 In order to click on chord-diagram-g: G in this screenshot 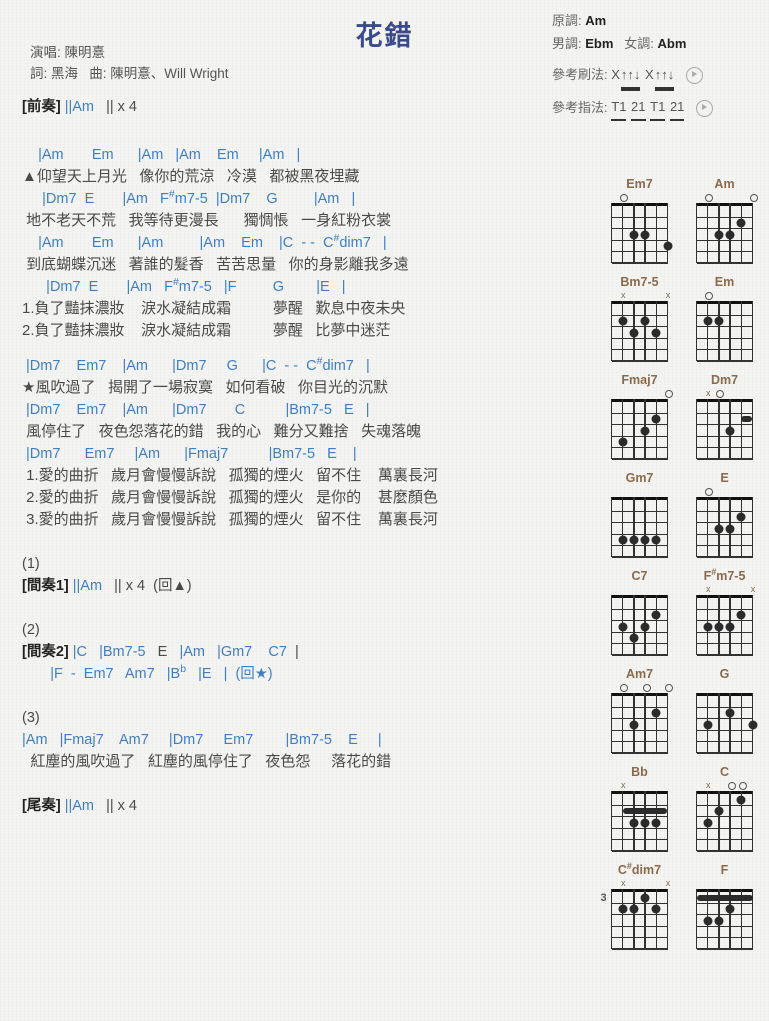, I will do `click(724, 710)`.